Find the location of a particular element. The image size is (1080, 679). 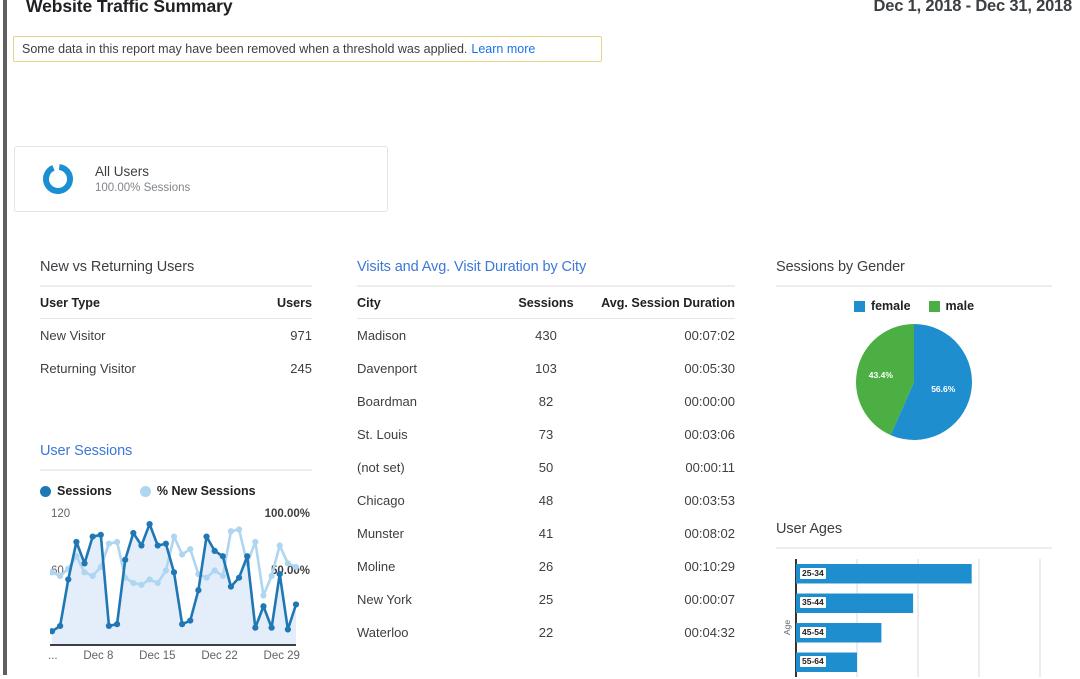

cell-duration: 00:03:53 is located at coordinates (709, 500).